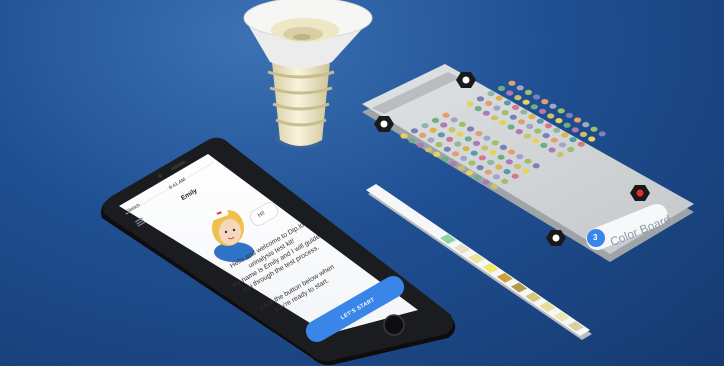 The width and height of the screenshot is (724, 366). I want to click on color-board-badge: 3, so click(595, 237).